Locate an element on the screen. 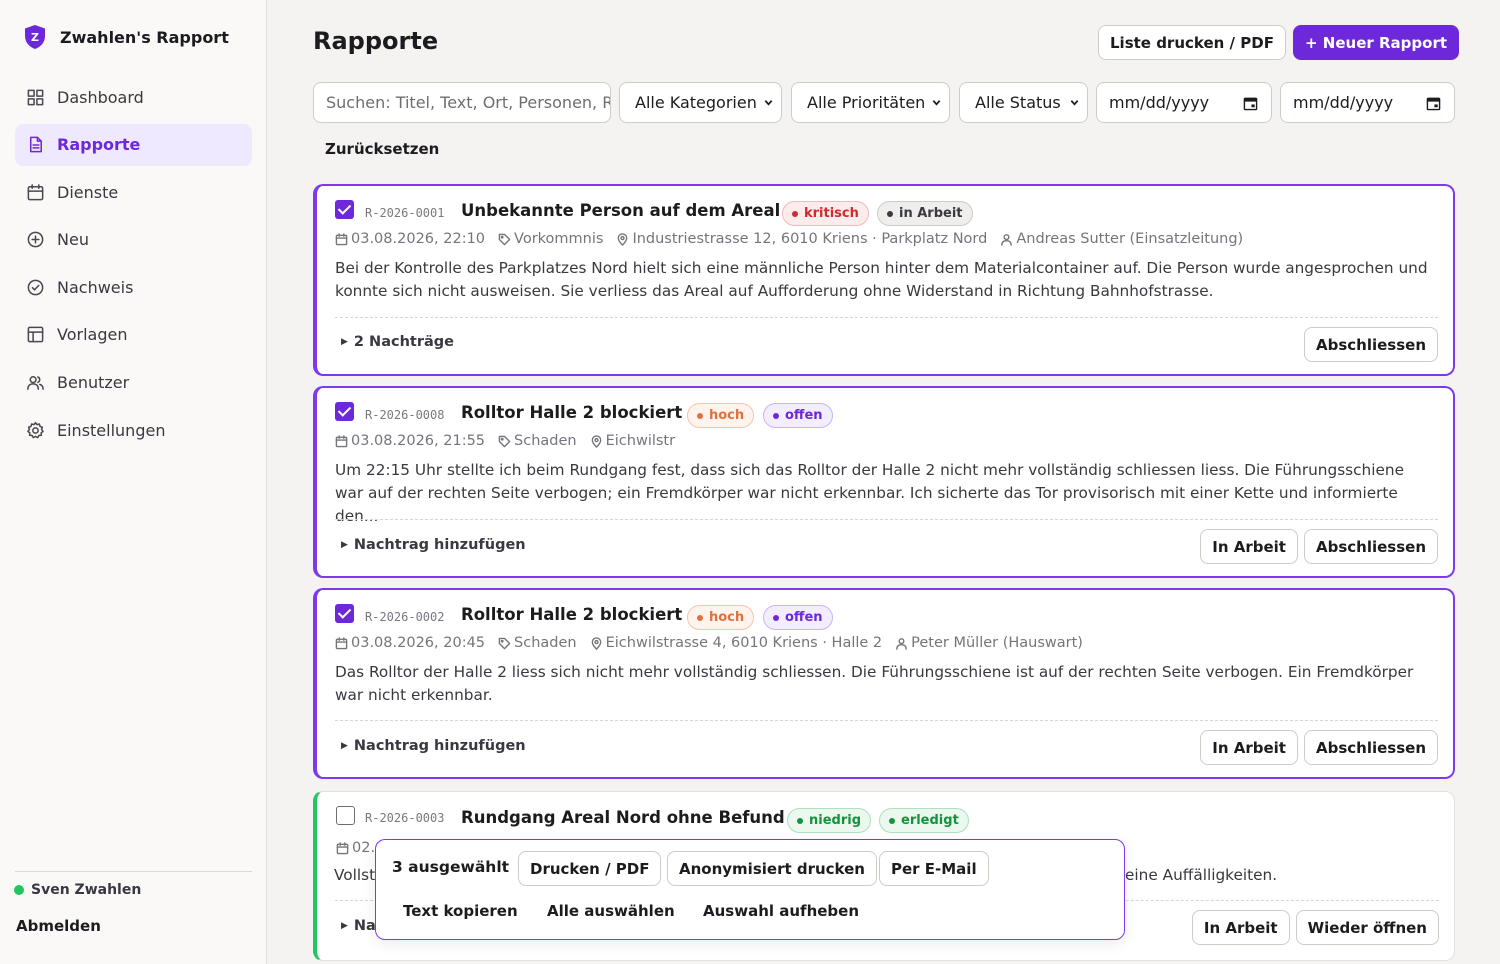 This screenshot has height=964, width=1500. addendum-toggle: ▶ Na is located at coordinates (358, 926).